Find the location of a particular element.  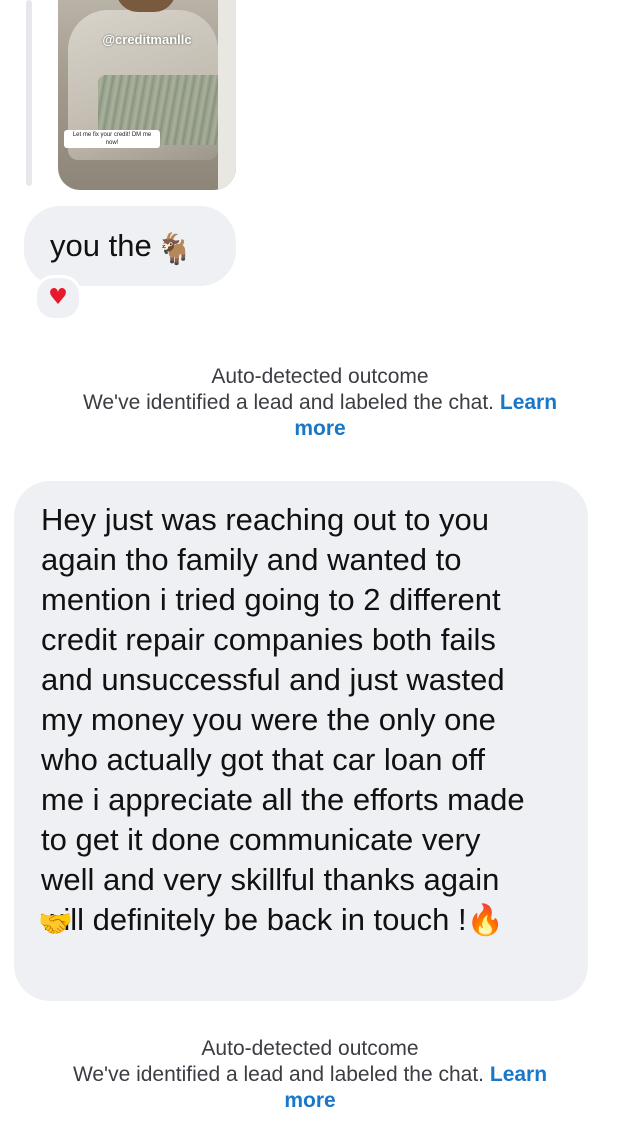

message-text: you the 🐐 is located at coordinates (121, 248).